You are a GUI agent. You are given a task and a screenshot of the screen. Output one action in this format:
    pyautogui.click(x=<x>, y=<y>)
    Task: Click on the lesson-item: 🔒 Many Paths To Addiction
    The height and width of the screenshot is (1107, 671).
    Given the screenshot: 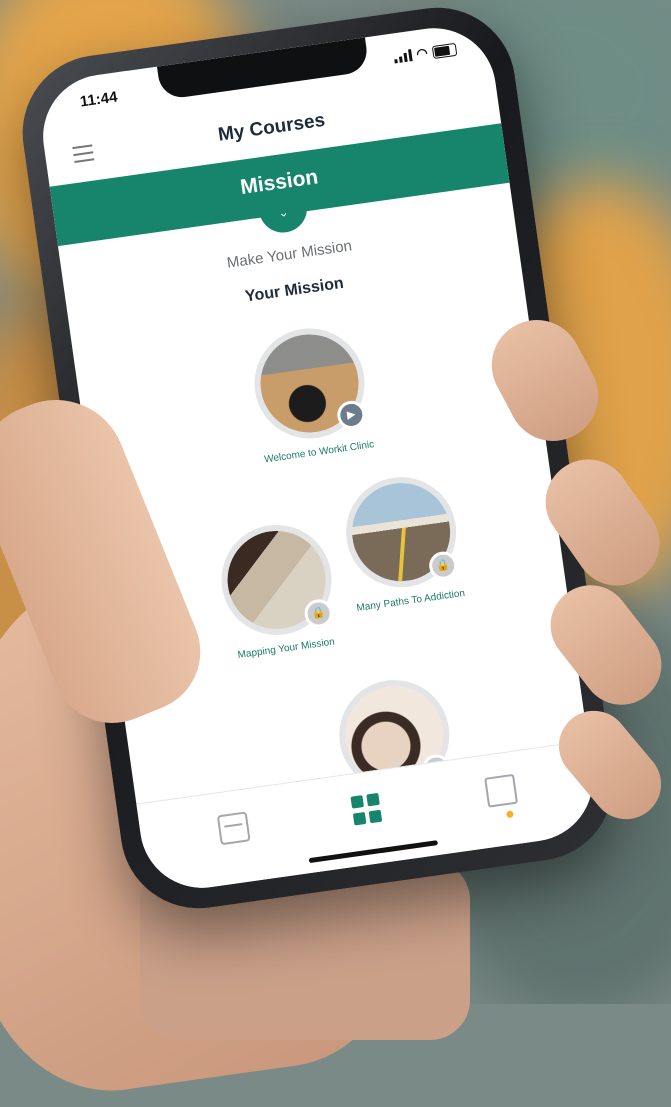 What is the action you would take?
    pyautogui.click(x=402, y=543)
    